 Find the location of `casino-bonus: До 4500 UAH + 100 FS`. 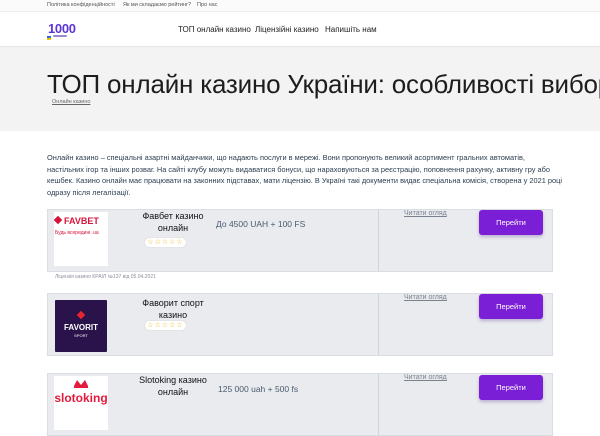

casino-bonus: До 4500 UAH + 100 FS is located at coordinates (261, 224).